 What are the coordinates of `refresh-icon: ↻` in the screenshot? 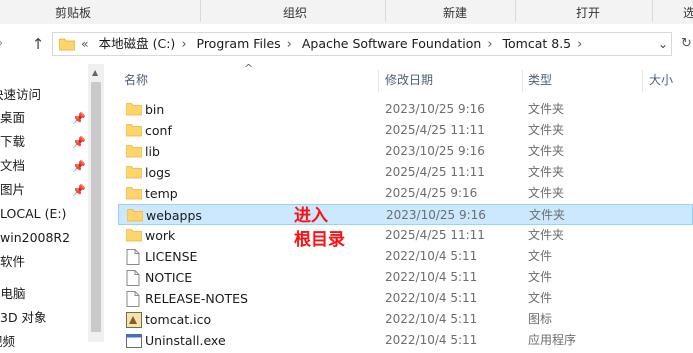 It's located at (687, 44).